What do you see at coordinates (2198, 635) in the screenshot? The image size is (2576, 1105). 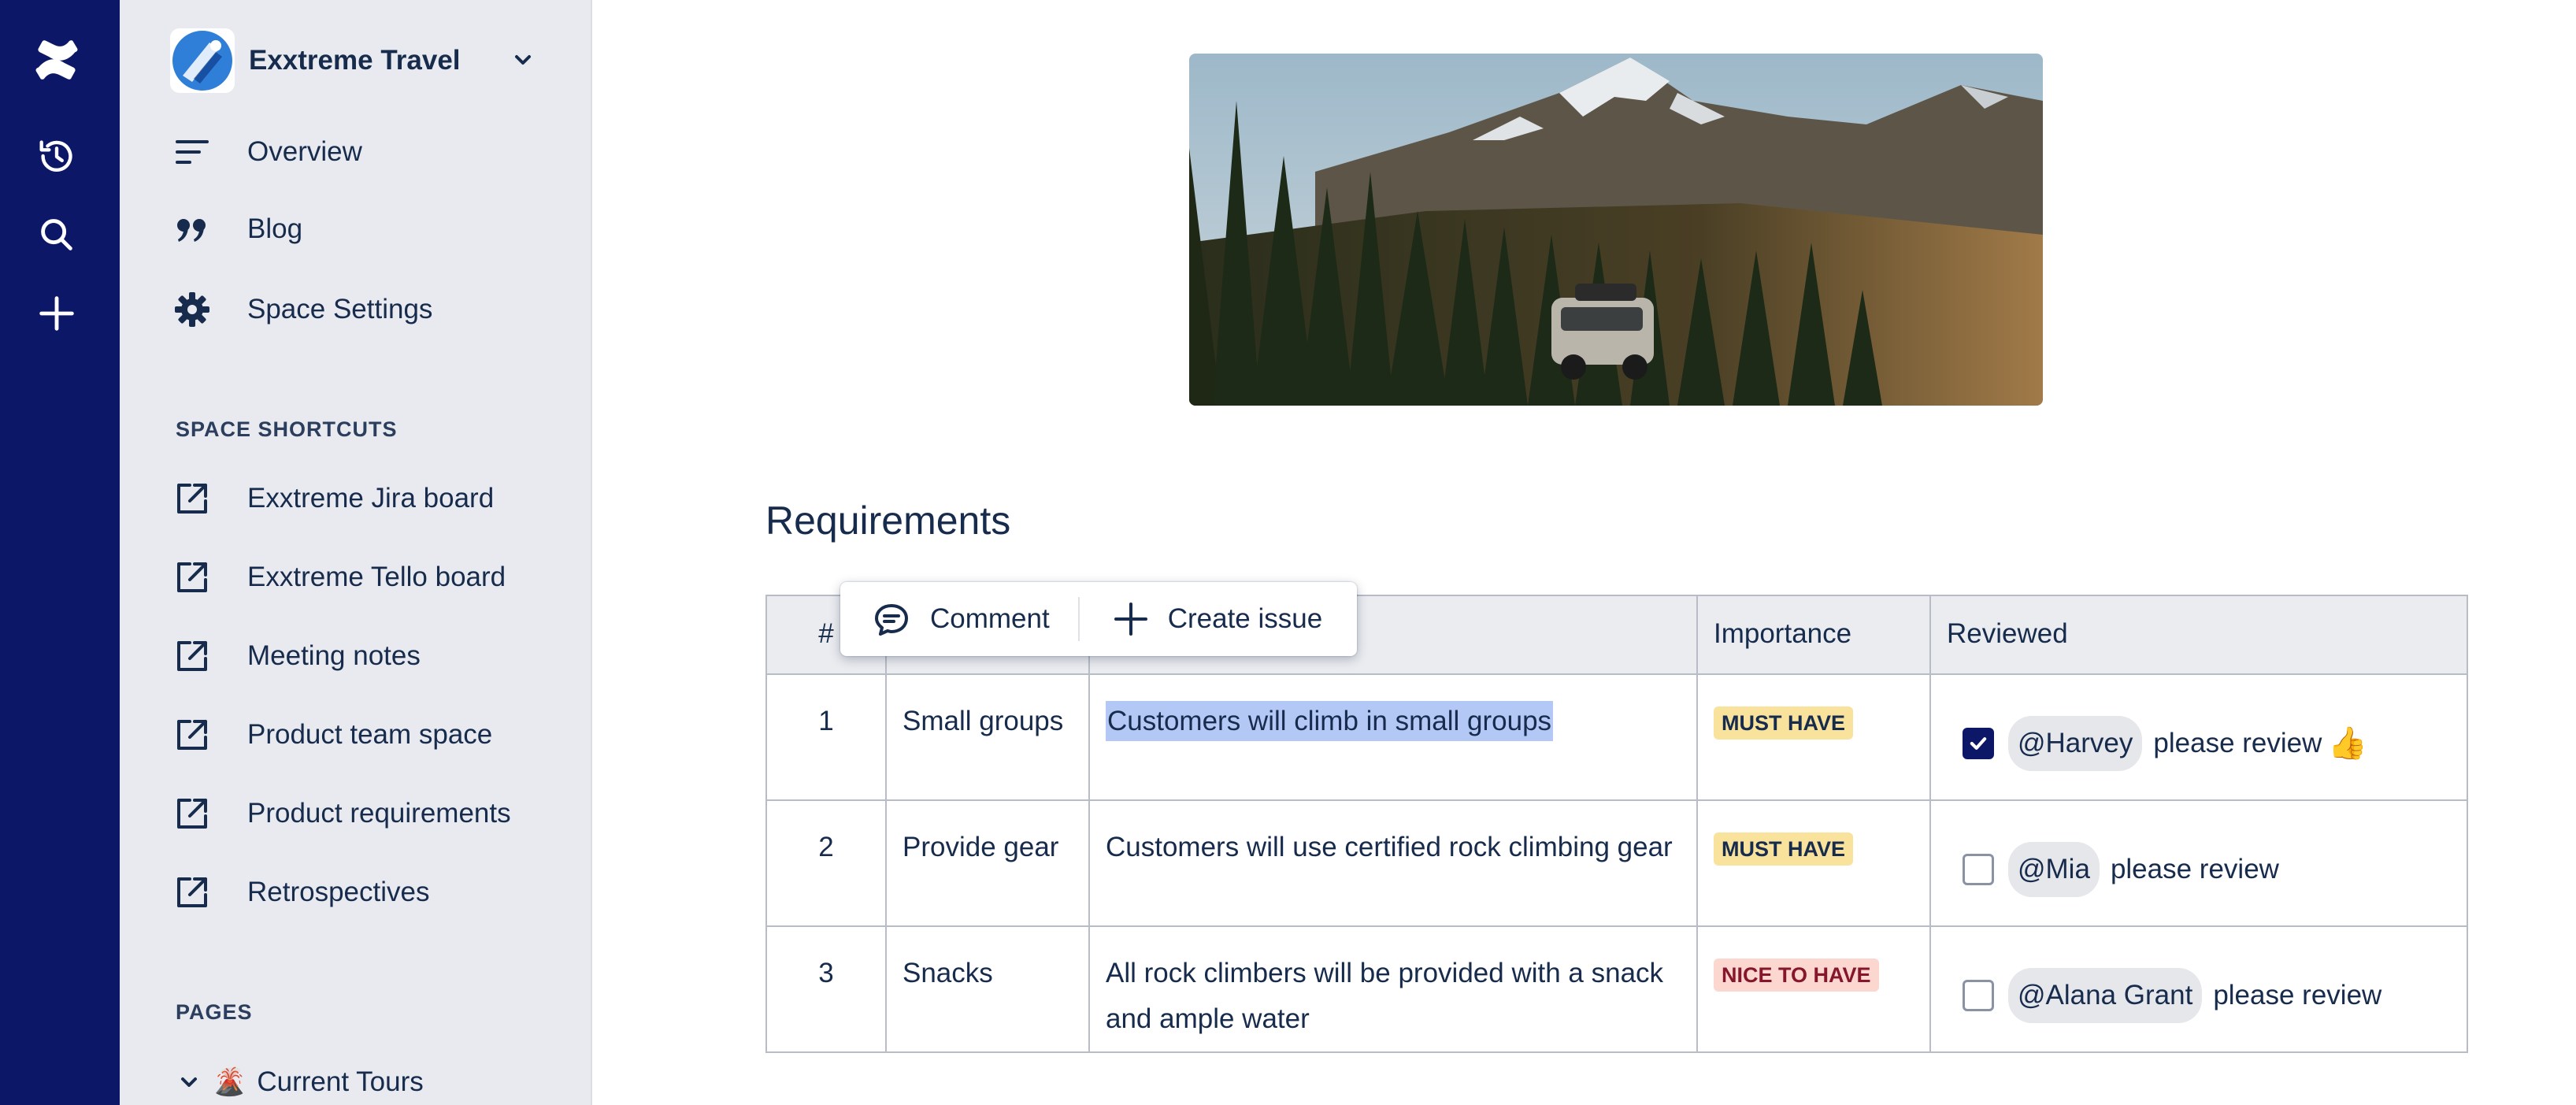 I see `column-header-reviewed: Reviewed` at bounding box center [2198, 635].